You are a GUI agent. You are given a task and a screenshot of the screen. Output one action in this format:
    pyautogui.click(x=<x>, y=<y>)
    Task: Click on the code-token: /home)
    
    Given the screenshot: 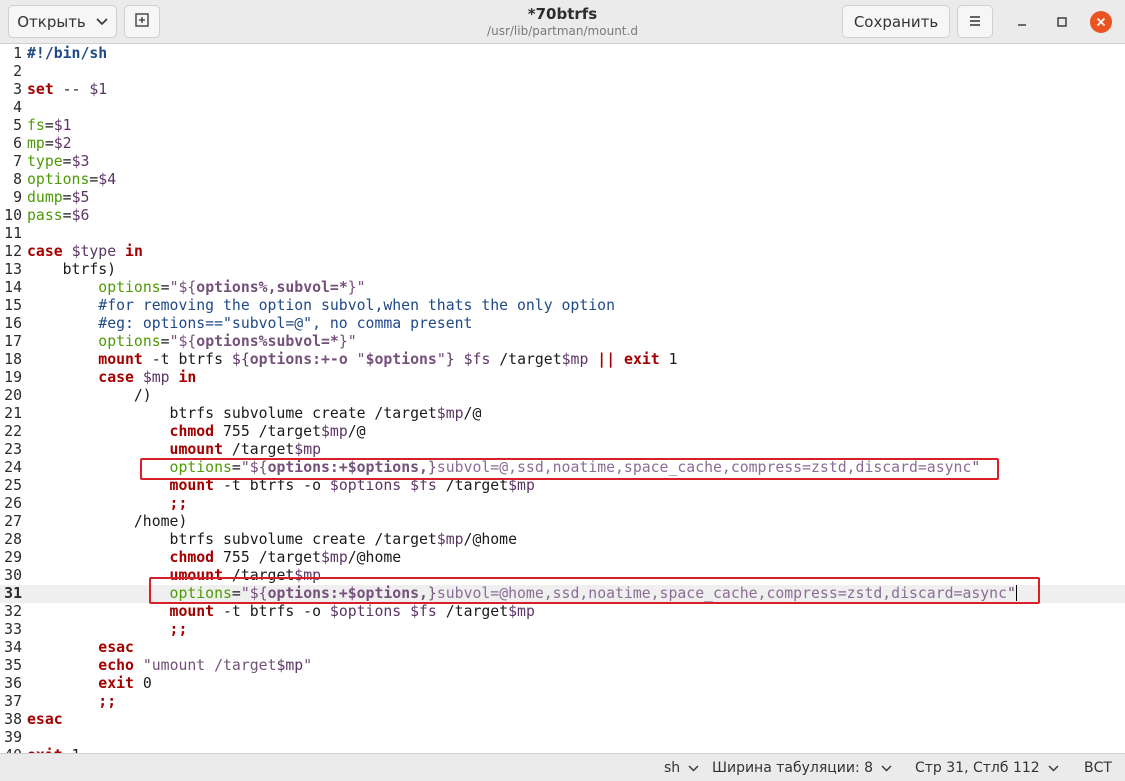 What is the action you would take?
    pyautogui.click(x=107, y=521)
    